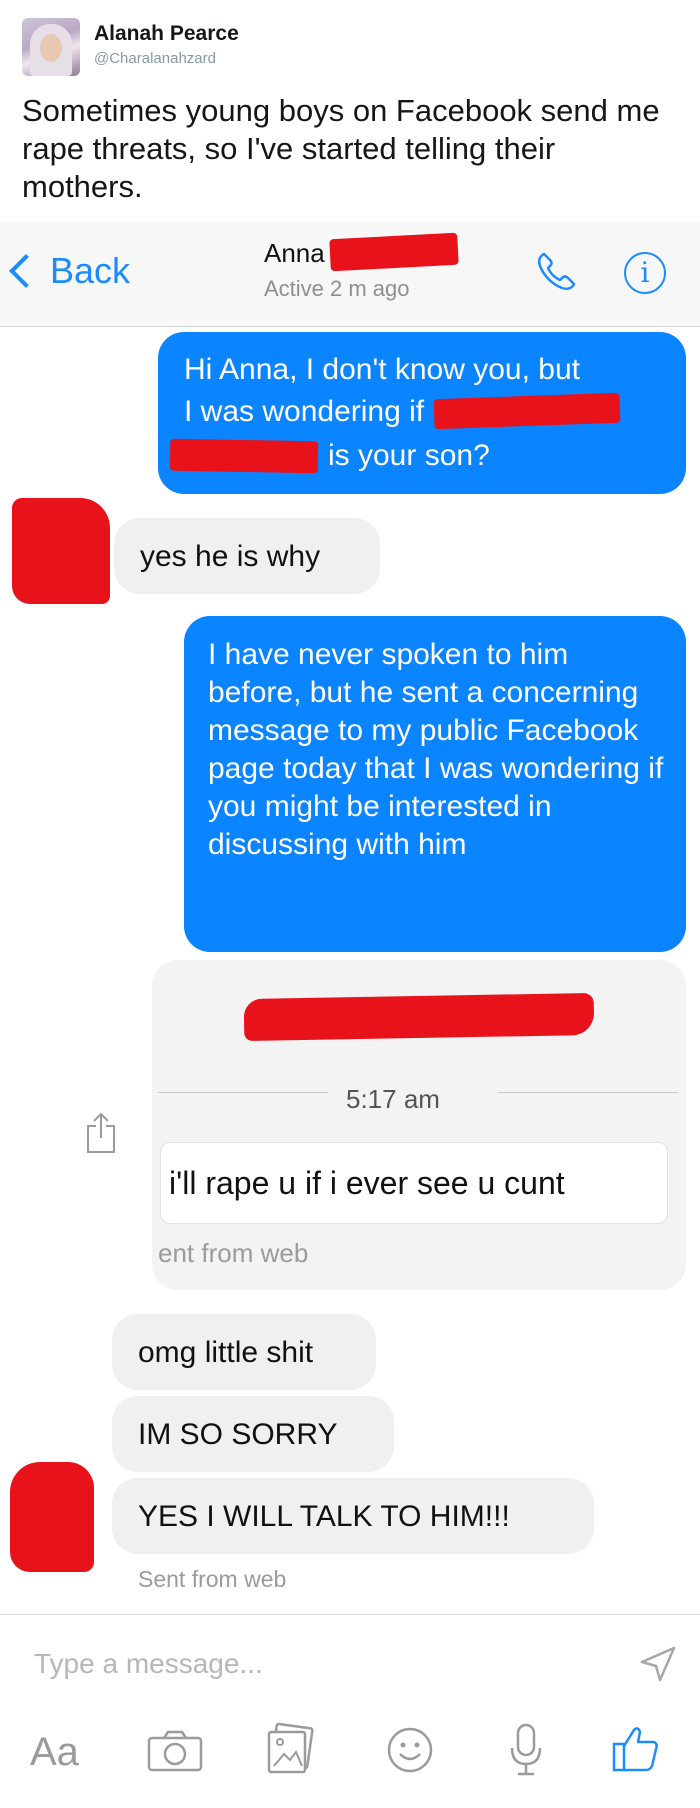  I want to click on photo-icon, so click(291, 1749).